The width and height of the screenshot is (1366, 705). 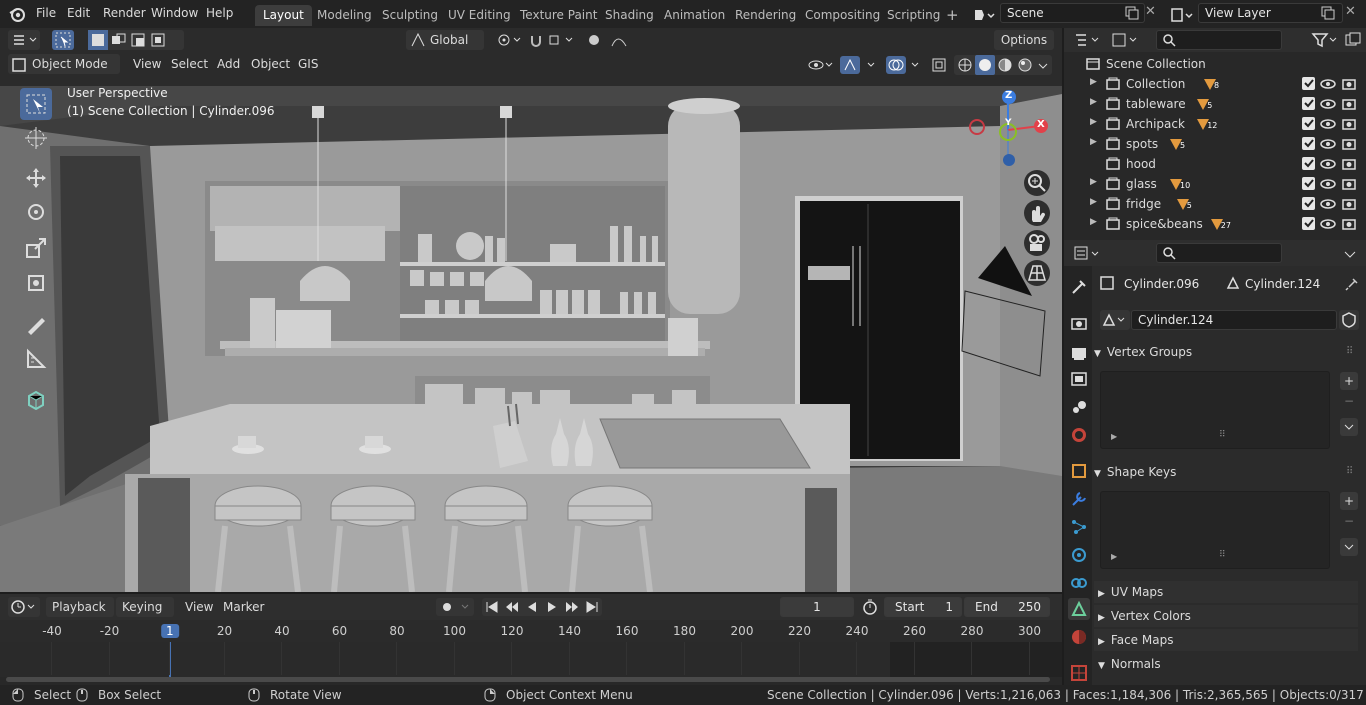 I want to click on outliner-item: ▶ Collection 8, so click(x=1215, y=84).